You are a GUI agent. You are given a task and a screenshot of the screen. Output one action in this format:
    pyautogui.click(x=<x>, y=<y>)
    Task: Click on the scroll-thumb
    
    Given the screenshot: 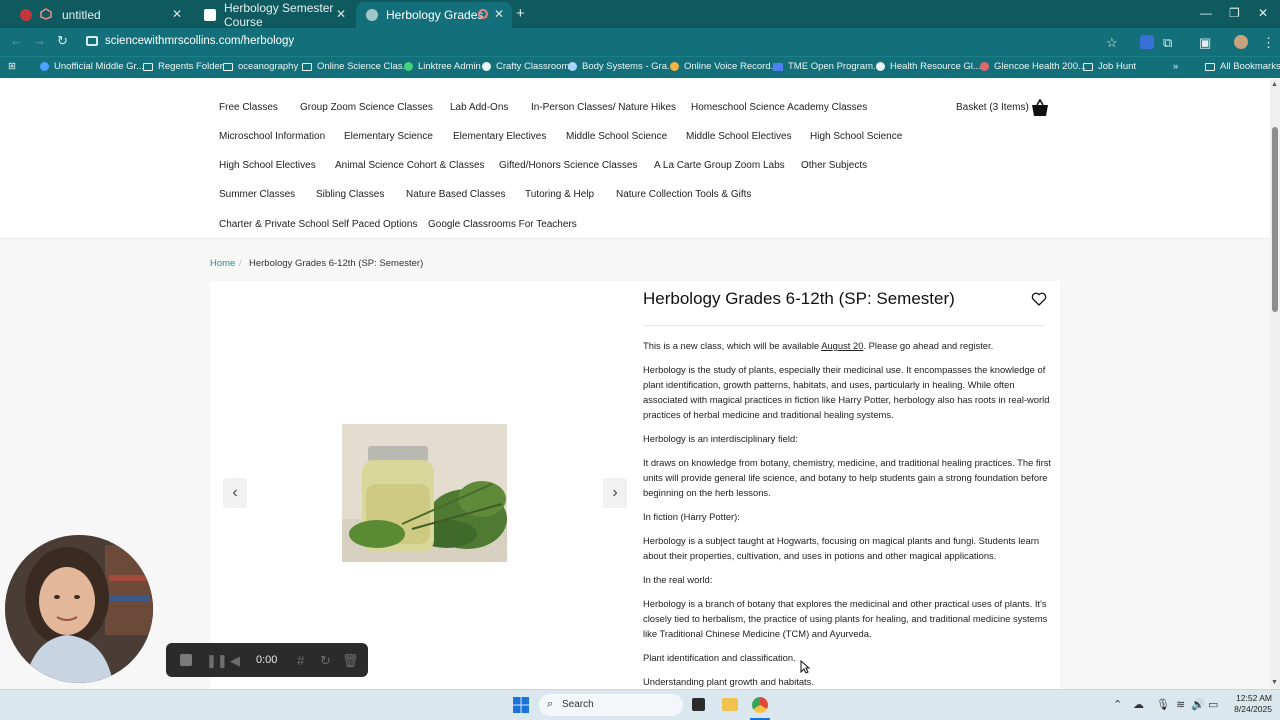 What is the action you would take?
    pyautogui.click(x=1275, y=219)
    